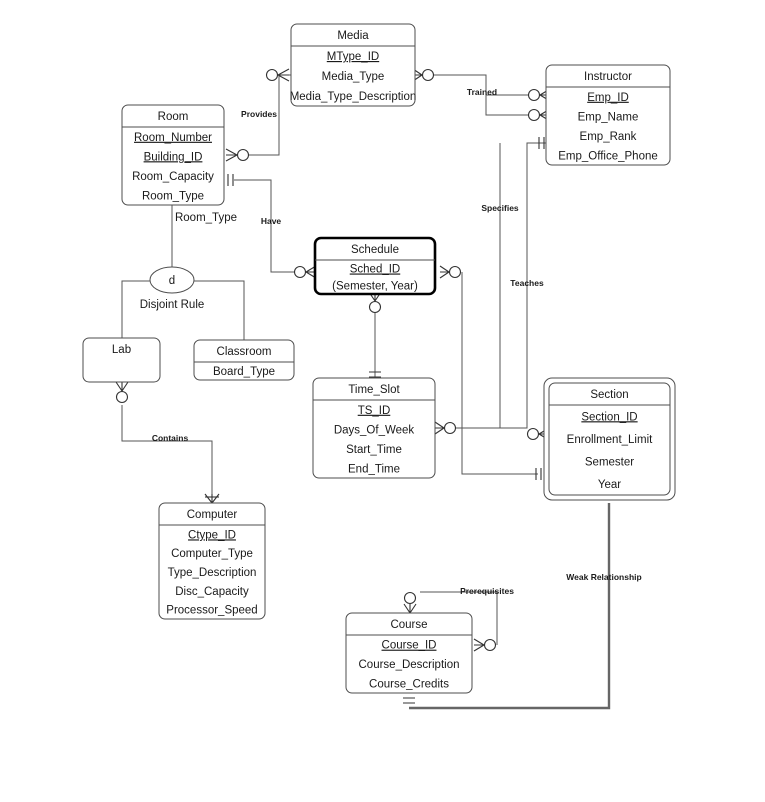  Describe the element at coordinates (271, 221) in the screenshot. I see `relationship-label-have: Have` at that location.